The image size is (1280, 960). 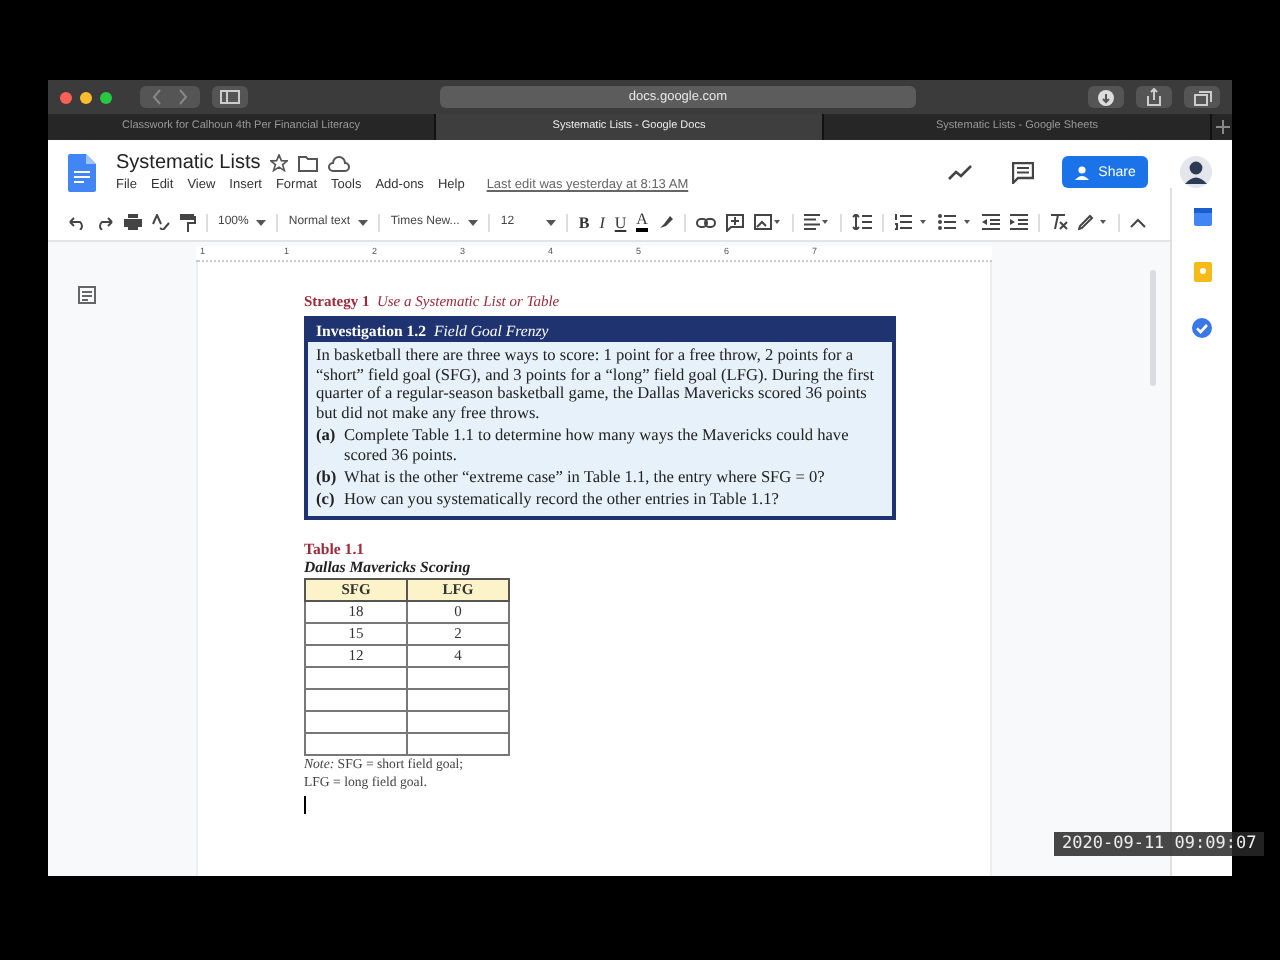 I want to click on comment-icon, so click(x=1023, y=172).